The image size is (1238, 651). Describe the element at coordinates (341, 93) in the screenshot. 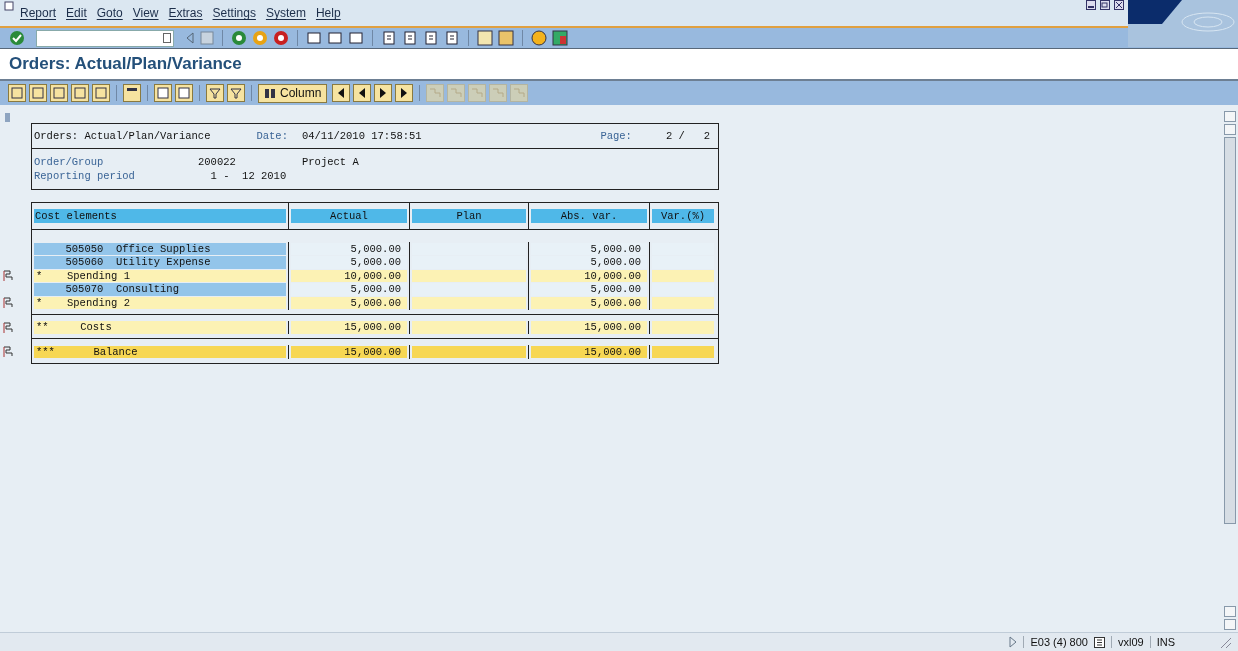

I see `first-icon` at that location.